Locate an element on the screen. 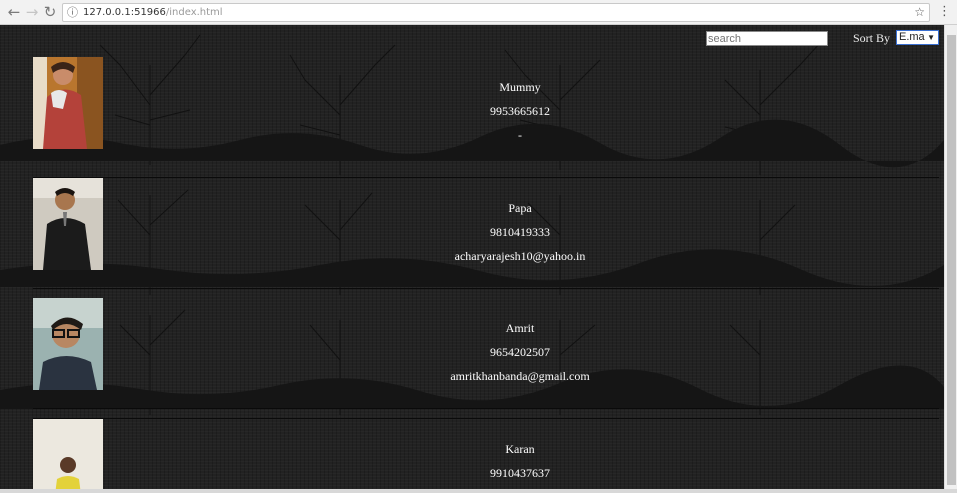  url-path: /index.html is located at coordinates (194, 12).